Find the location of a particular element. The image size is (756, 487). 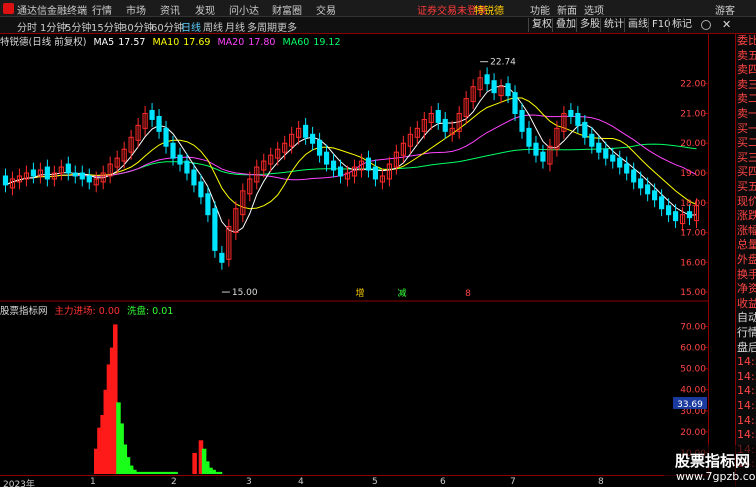

side-panel-label: 卖五 is located at coordinates (746, 55).